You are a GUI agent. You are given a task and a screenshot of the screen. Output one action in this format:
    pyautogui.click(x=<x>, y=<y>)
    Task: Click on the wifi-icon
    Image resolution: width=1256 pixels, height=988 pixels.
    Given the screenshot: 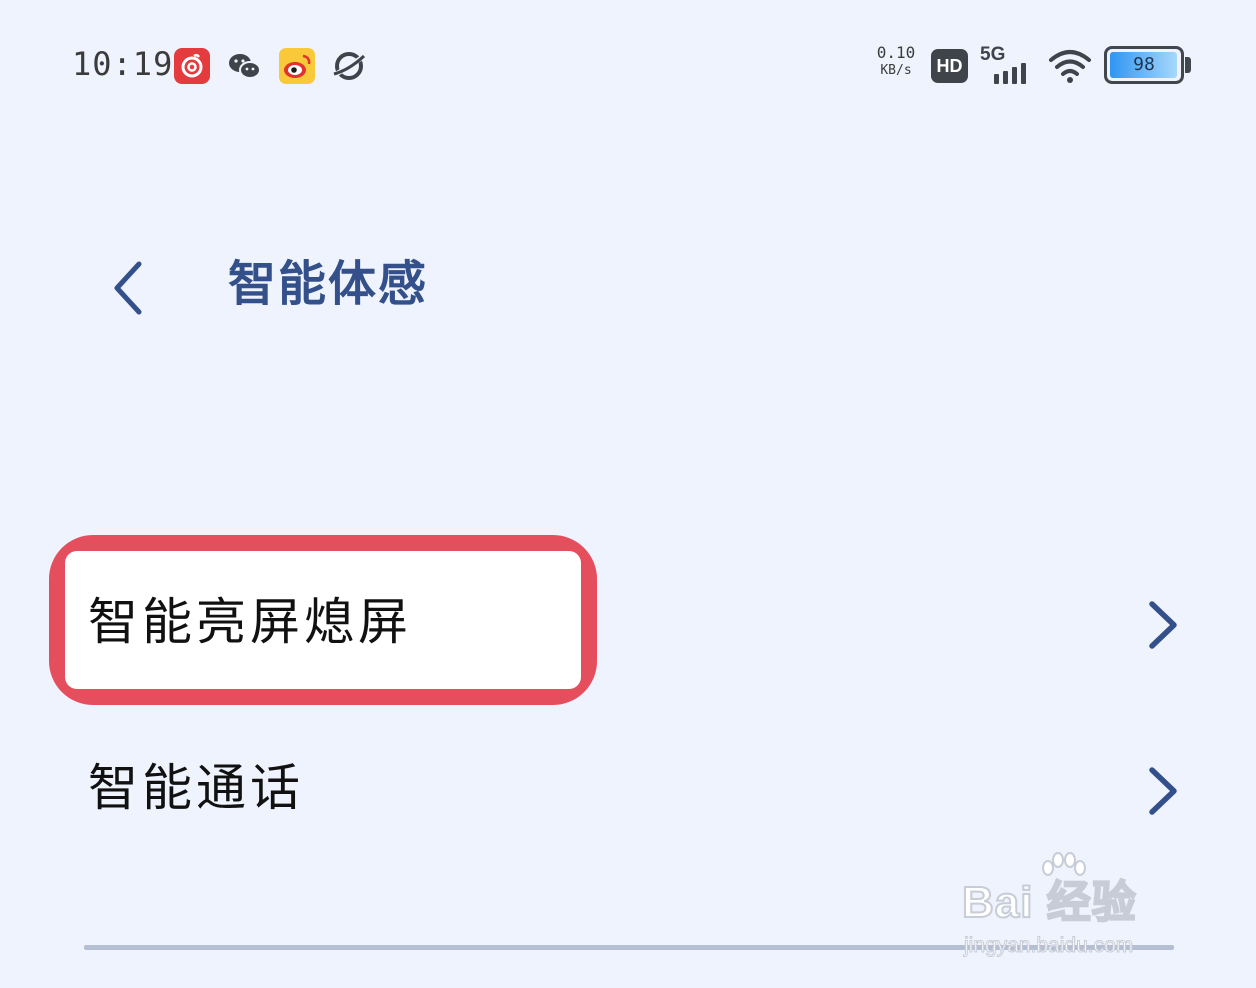 What is the action you would take?
    pyautogui.click(x=1070, y=66)
    